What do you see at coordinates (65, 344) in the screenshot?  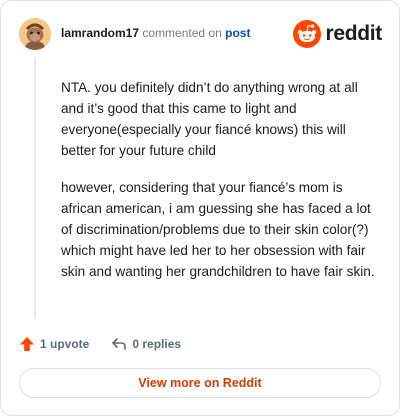 I see `upvote-count: 1 upvote` at bounding box center [65, 344].